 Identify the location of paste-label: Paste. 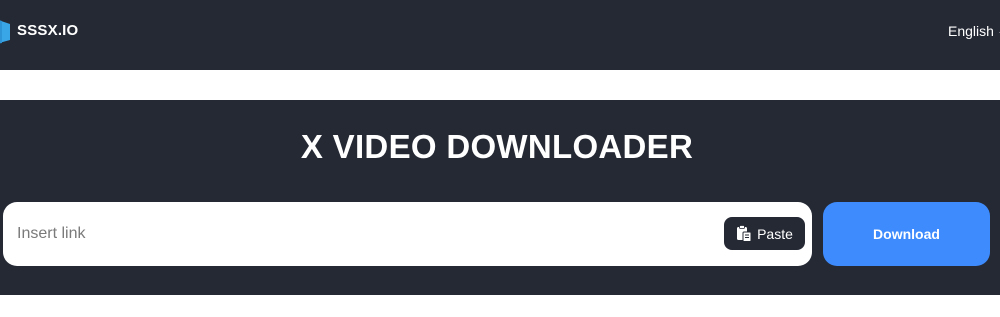
(775, 233).